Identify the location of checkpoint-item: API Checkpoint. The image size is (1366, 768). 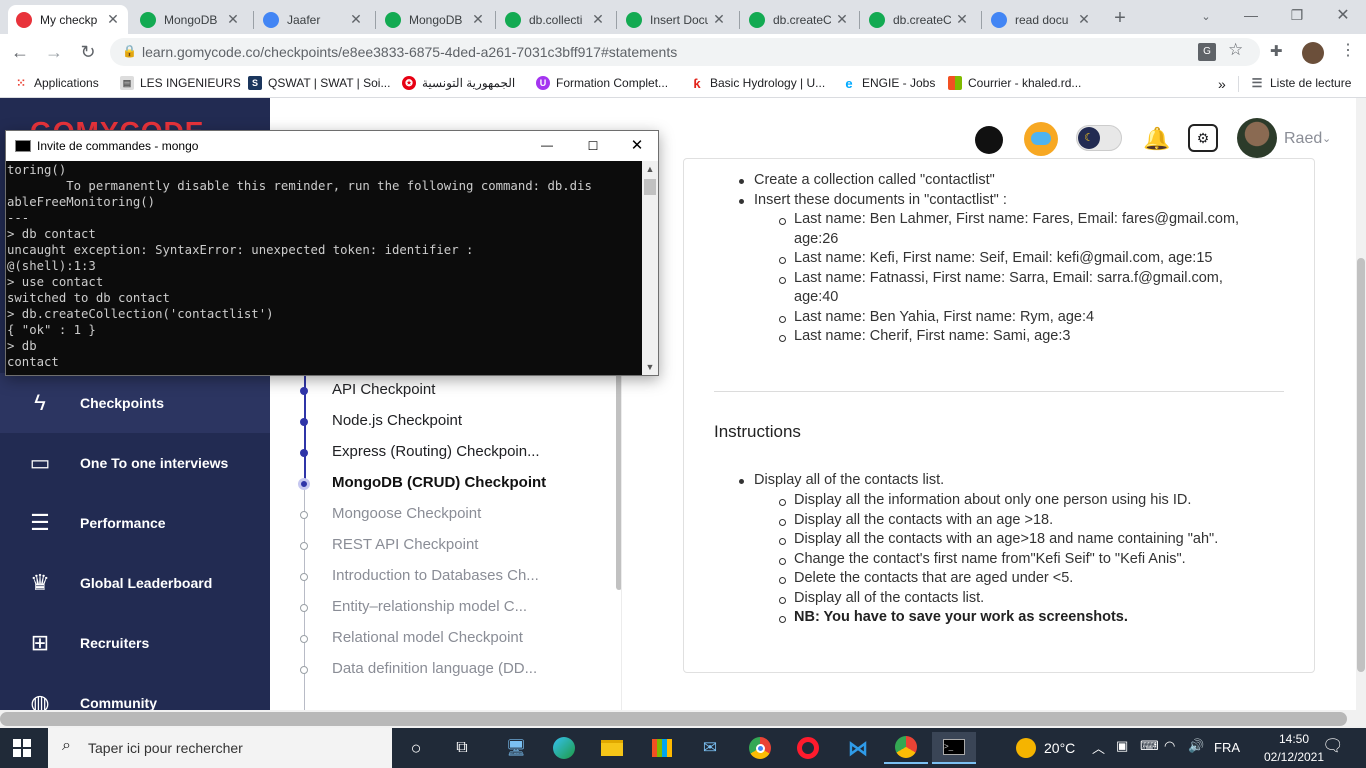
(383, 389).